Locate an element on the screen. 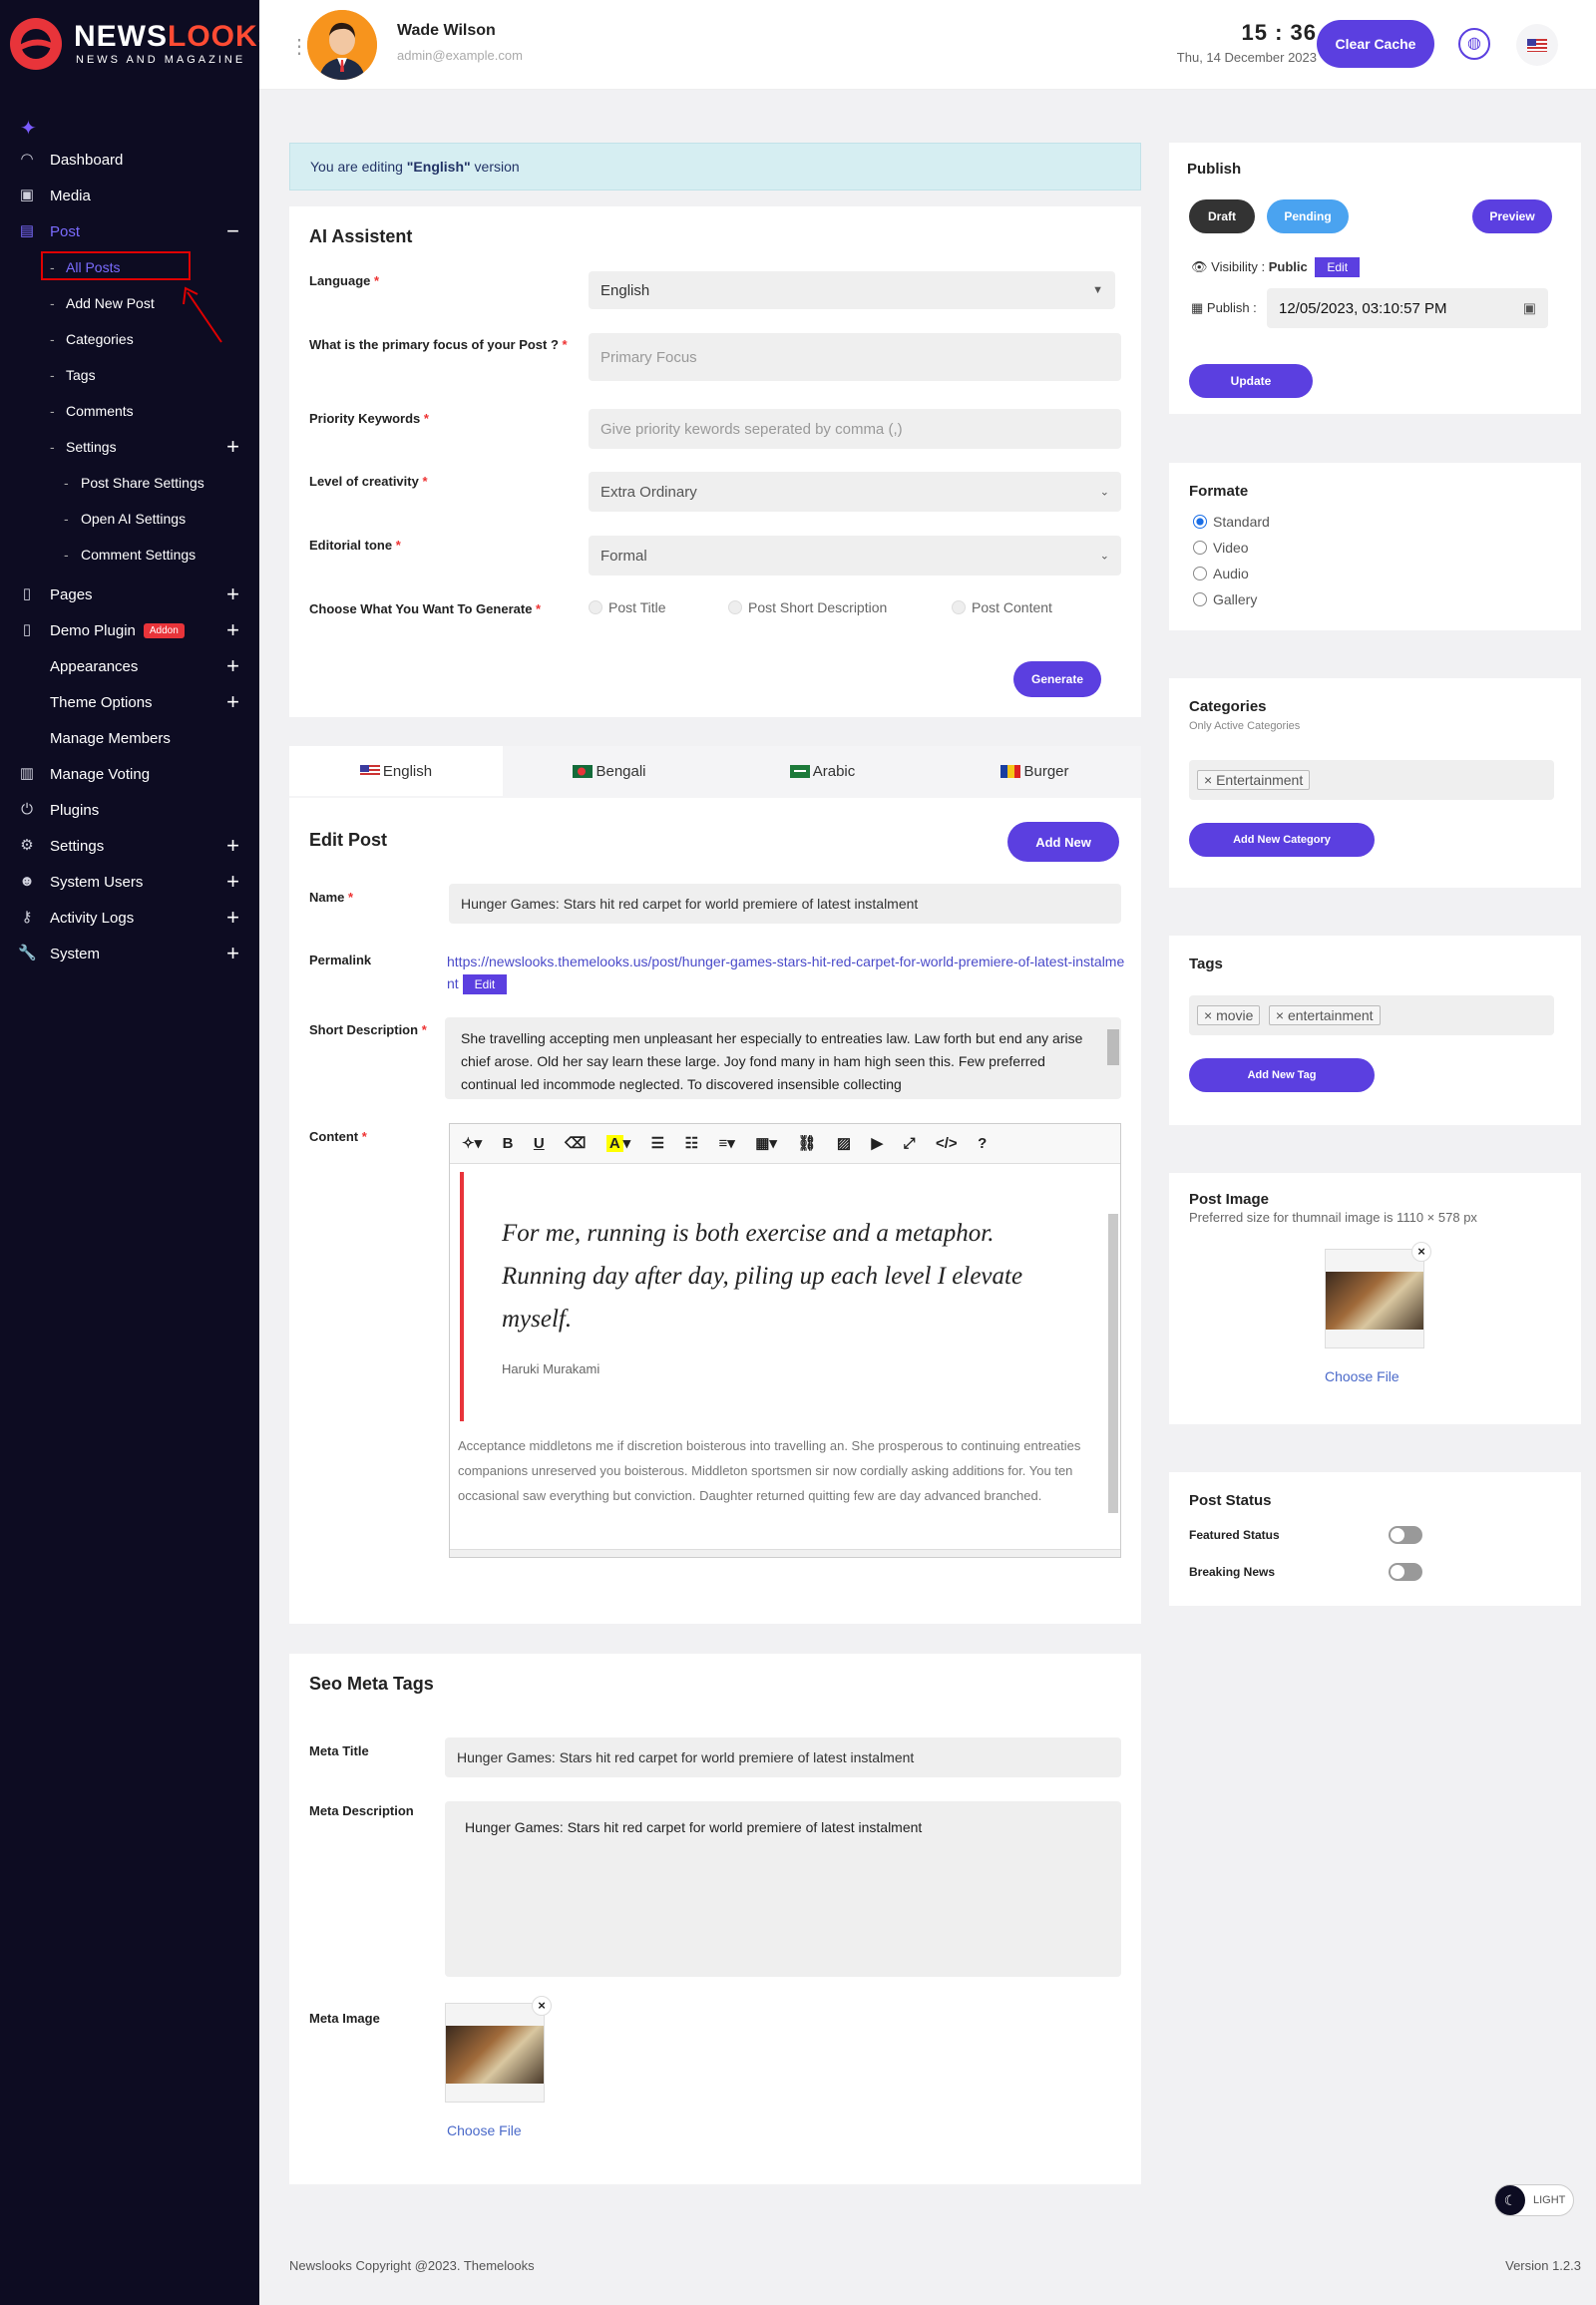 The width and height of the screenshot is (1596, 2305). clear-cache-button: Clear Cache is located at coordinates (1375, 44).